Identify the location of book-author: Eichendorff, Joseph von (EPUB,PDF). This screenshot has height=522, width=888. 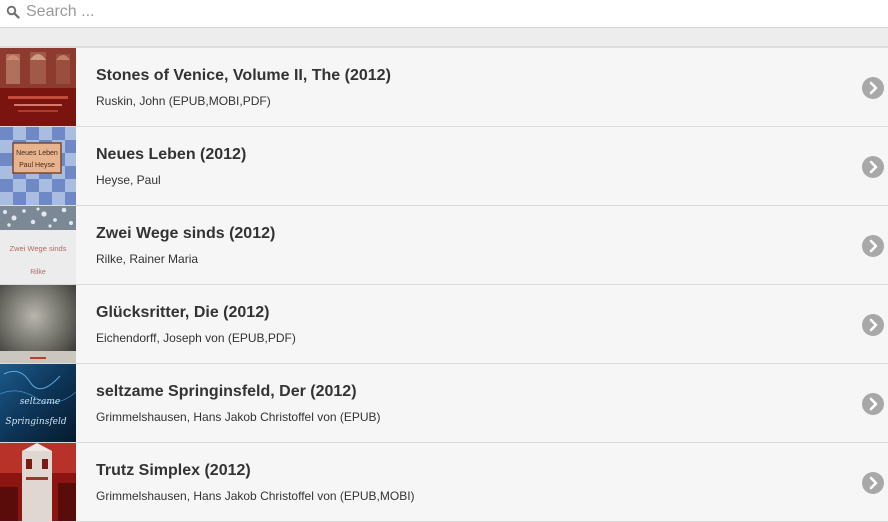
(196, 338).